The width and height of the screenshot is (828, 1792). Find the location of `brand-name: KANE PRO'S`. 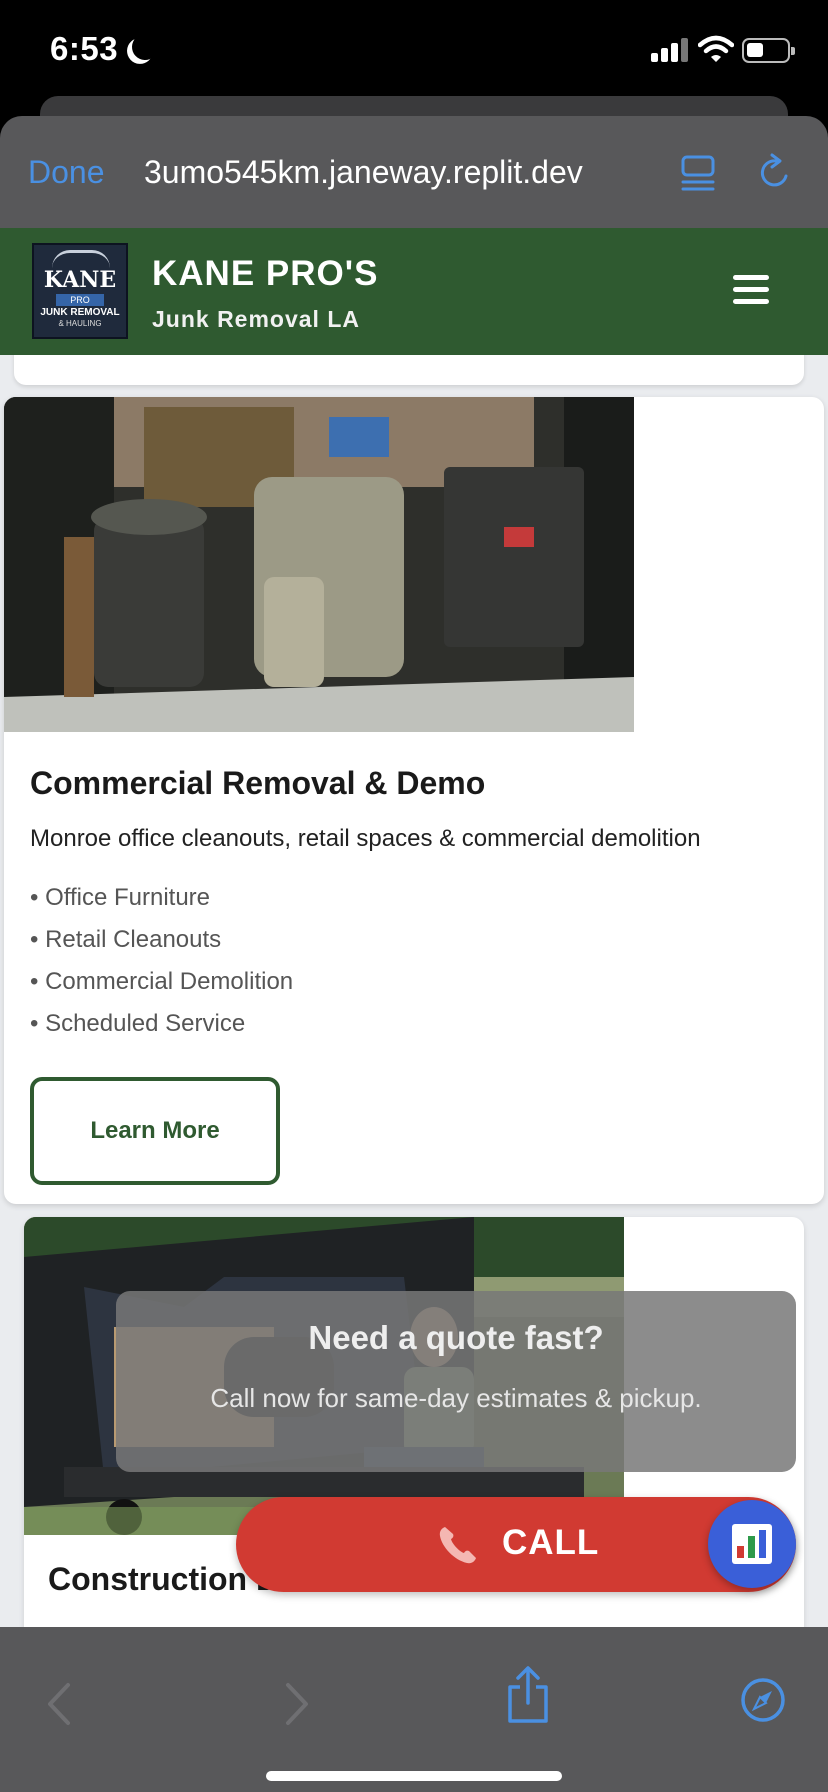

brand-name: KANE PRO'S is located at coordinates (265, 274).